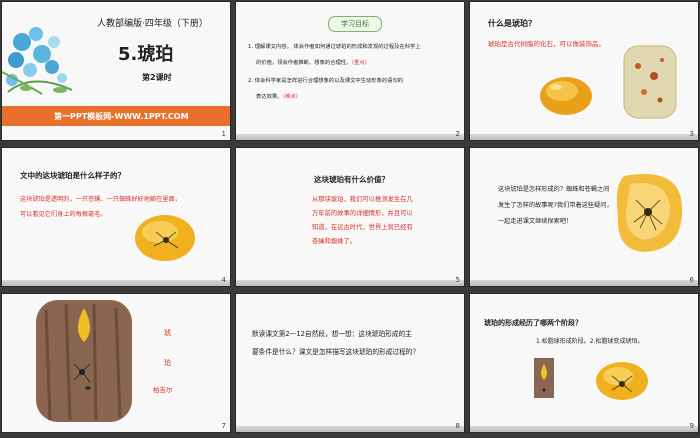 The height and width of the screenshot is (438, 700). I want to click on goal-2-line2: 表达效果。（难点）, so click(278, 96).